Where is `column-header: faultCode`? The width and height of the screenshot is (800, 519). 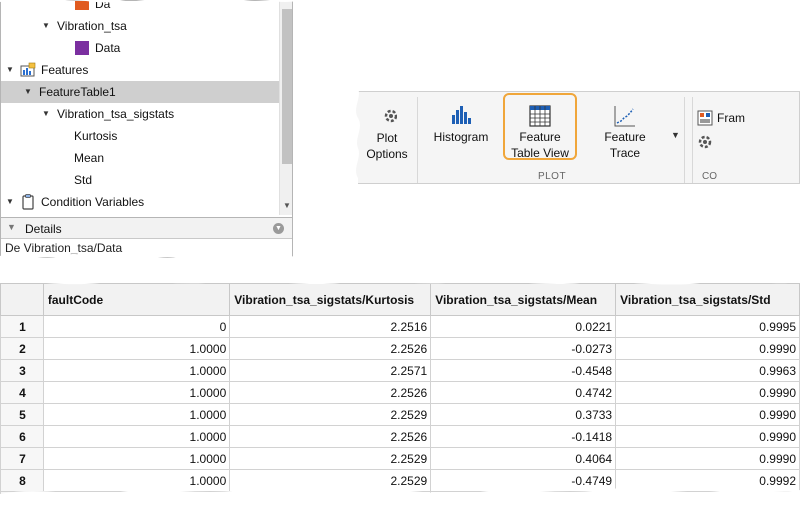 column-header: faultCode is located at coordinates (136, 299).